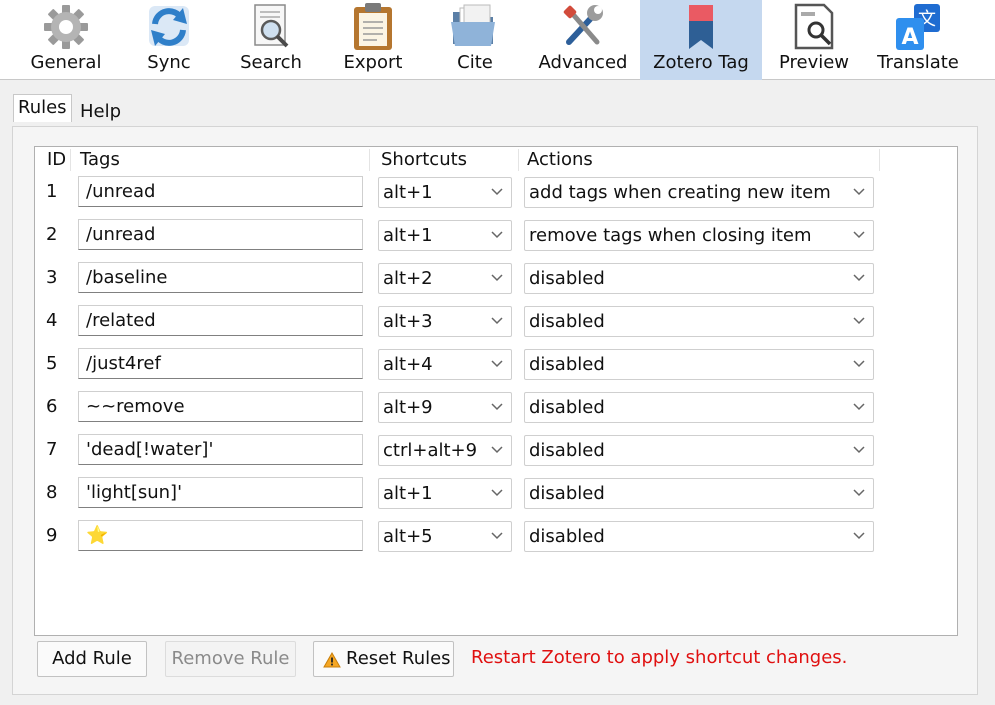  What do you see at coordinates (475, 62) in the screenshot?
I see `toolbar-label: Cite` at bounding box center [475, 62].